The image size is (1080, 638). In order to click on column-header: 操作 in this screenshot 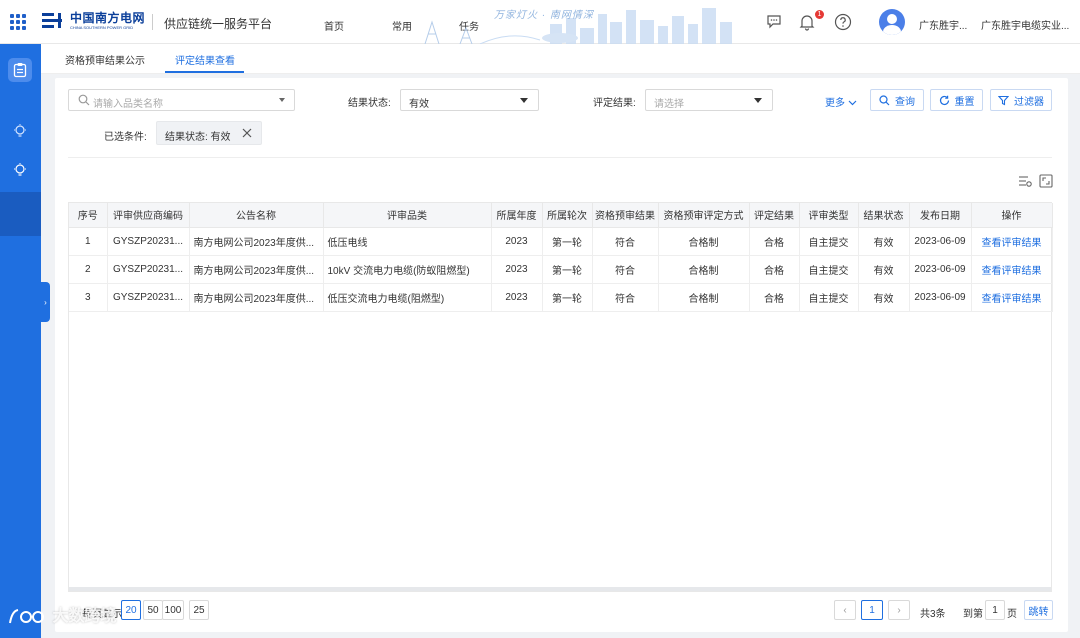, I will do `click(1012, 215)`.